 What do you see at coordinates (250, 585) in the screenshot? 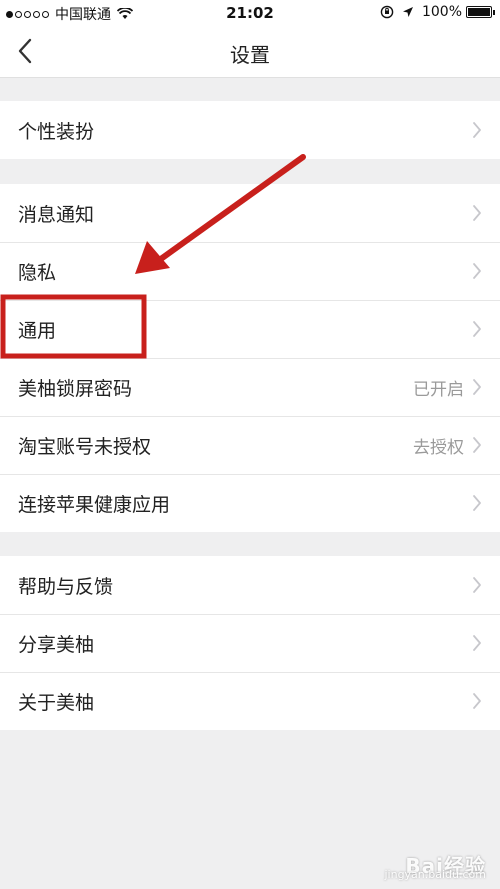
I see `settings-row: 帮助与反馈` at bounding box center [250, 585].